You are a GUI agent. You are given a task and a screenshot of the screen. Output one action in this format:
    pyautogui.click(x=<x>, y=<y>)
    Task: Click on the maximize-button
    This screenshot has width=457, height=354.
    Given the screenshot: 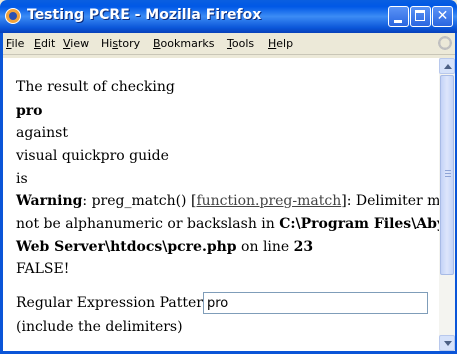 What is the action you would take?
    pyautogui.click(x=420, y=16)
    